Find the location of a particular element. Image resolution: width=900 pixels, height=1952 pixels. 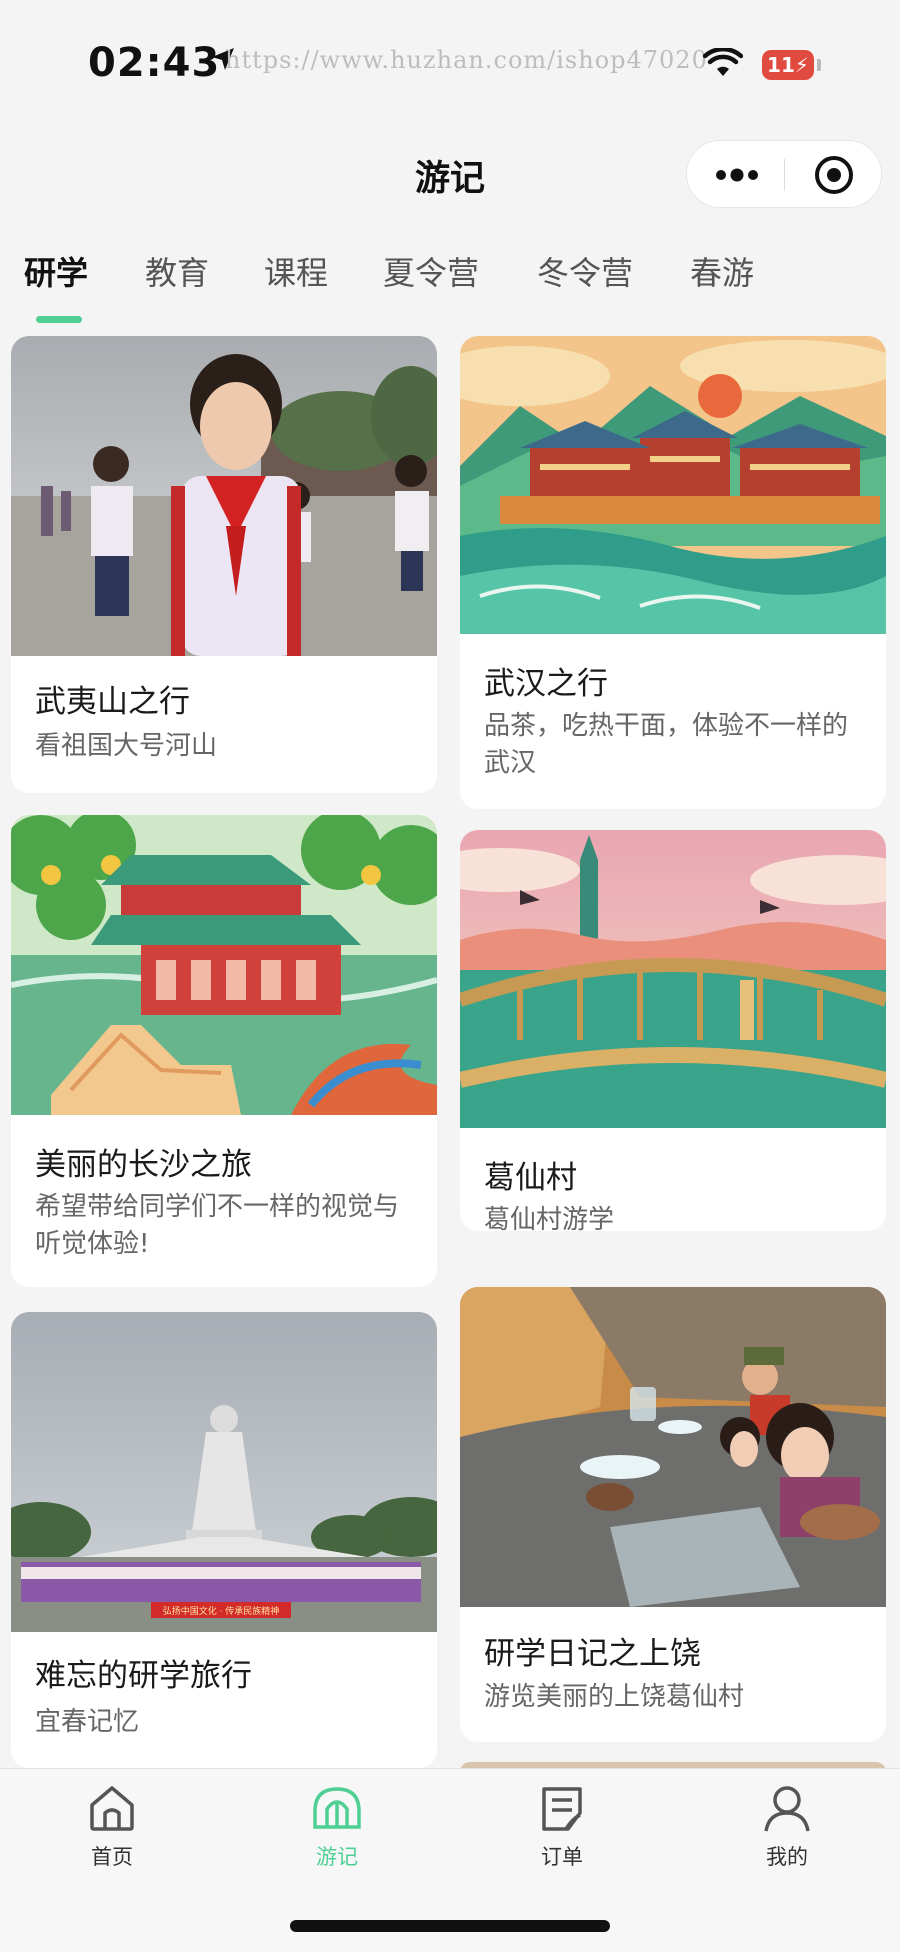

travel-card: 美丽的长沙之旅 希望带给同学们不一样的视觉与听觉体验! is located at coordinates (224, 1051).